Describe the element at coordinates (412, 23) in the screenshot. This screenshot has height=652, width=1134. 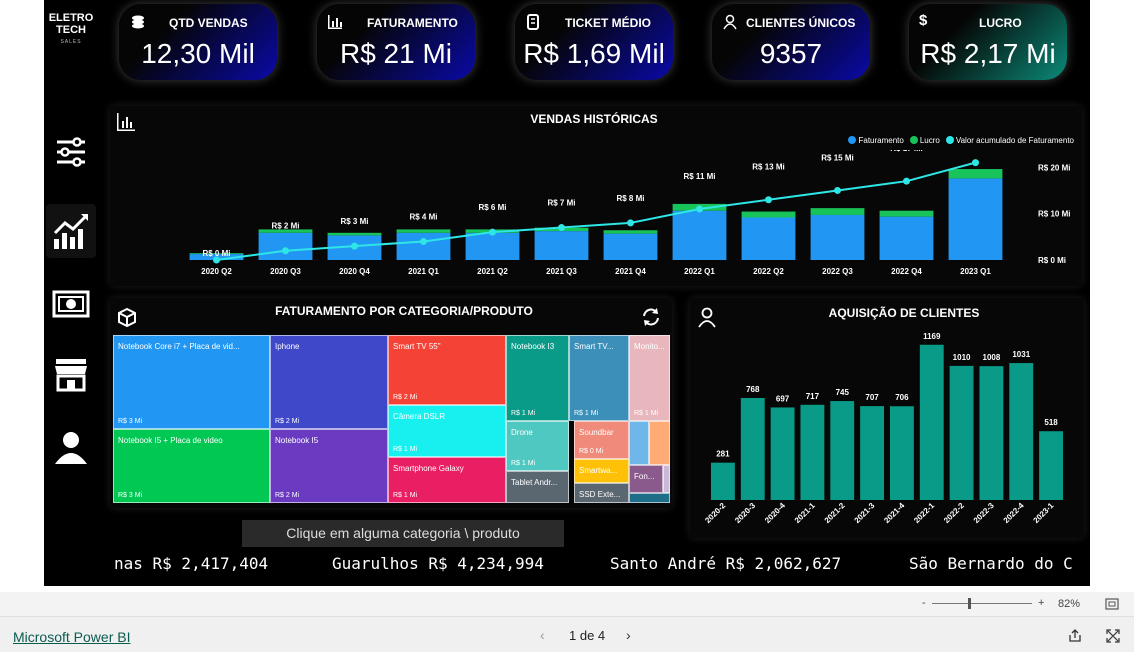
I see `kpi-label: FATURAMENTO` at that location.